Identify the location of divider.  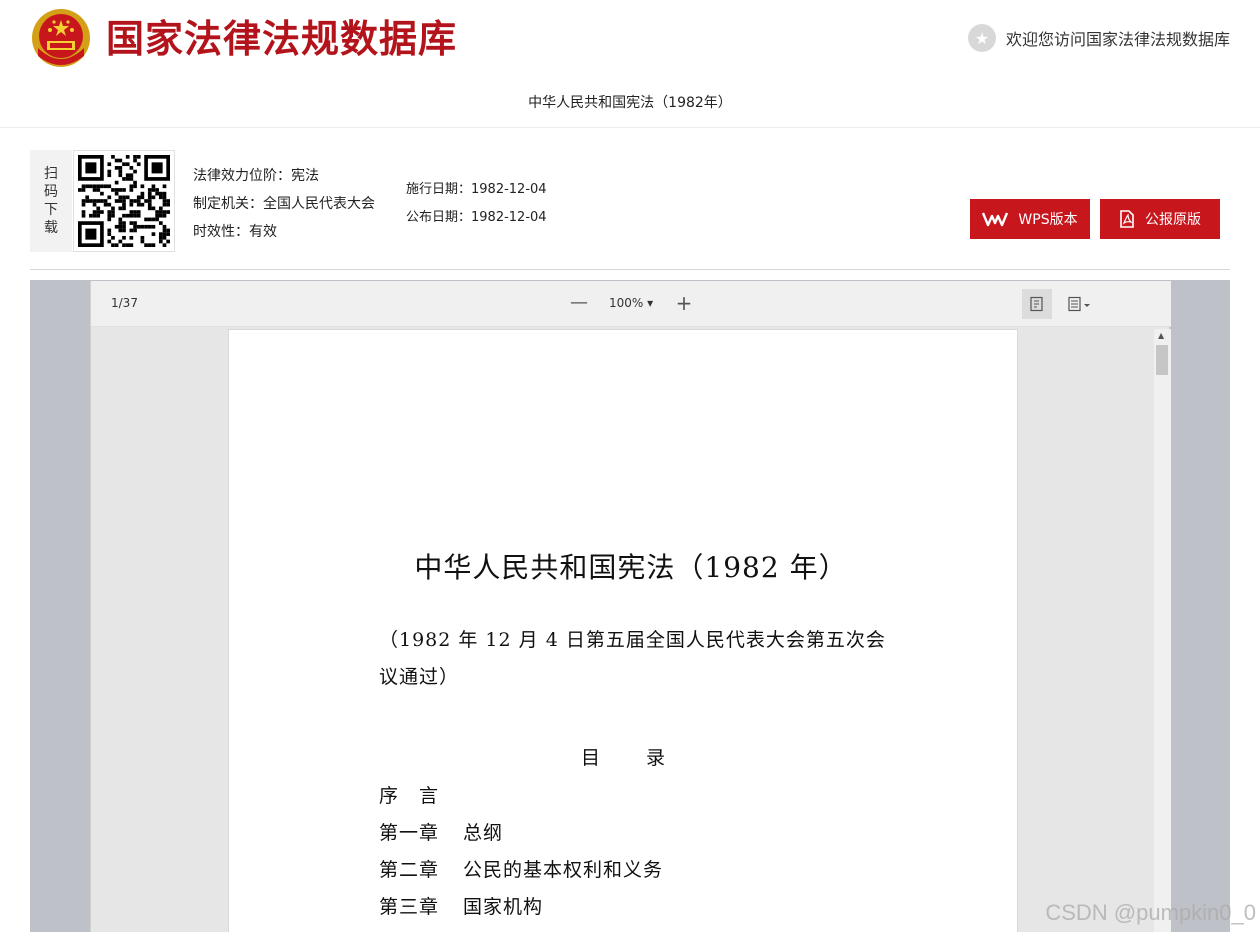
(630, 269).